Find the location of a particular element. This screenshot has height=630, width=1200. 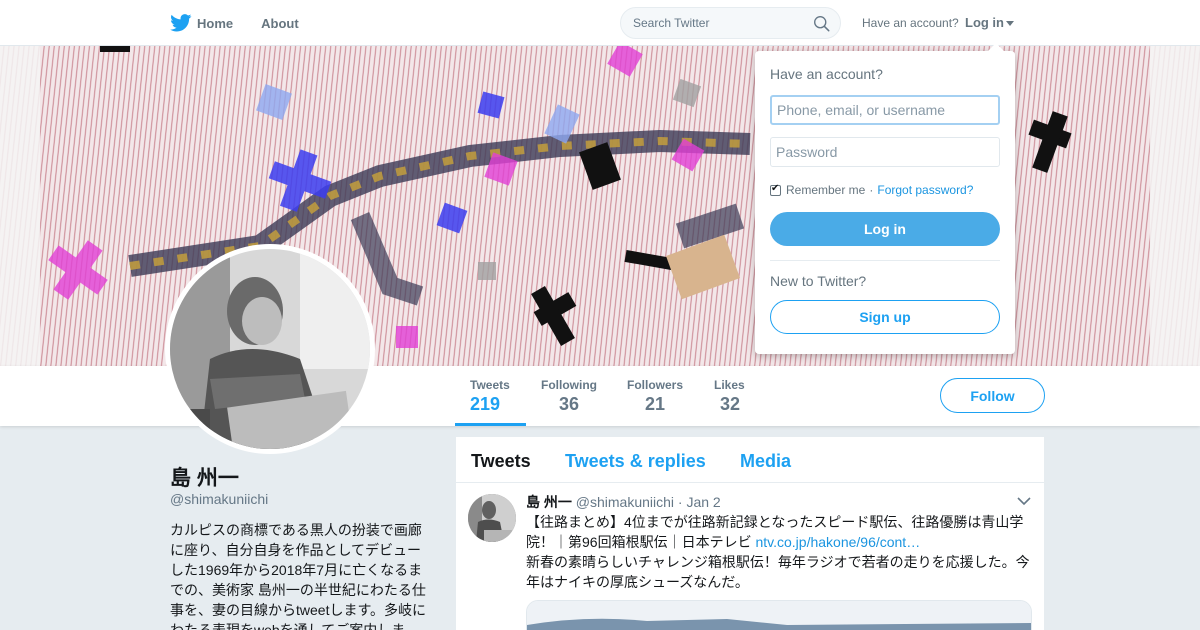

stat-likes-value: 32 is located at coordinates (730, 404).